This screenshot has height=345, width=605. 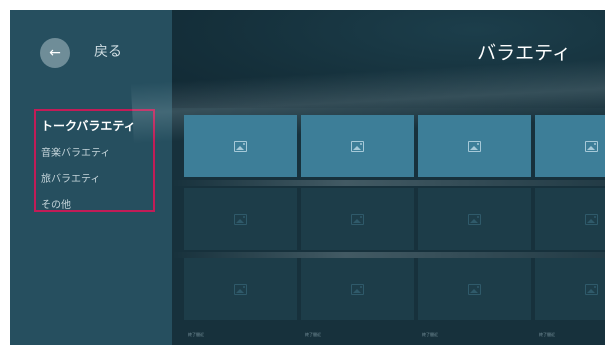 I want to click on category-item-other: その他, so click(x=56, y=203).